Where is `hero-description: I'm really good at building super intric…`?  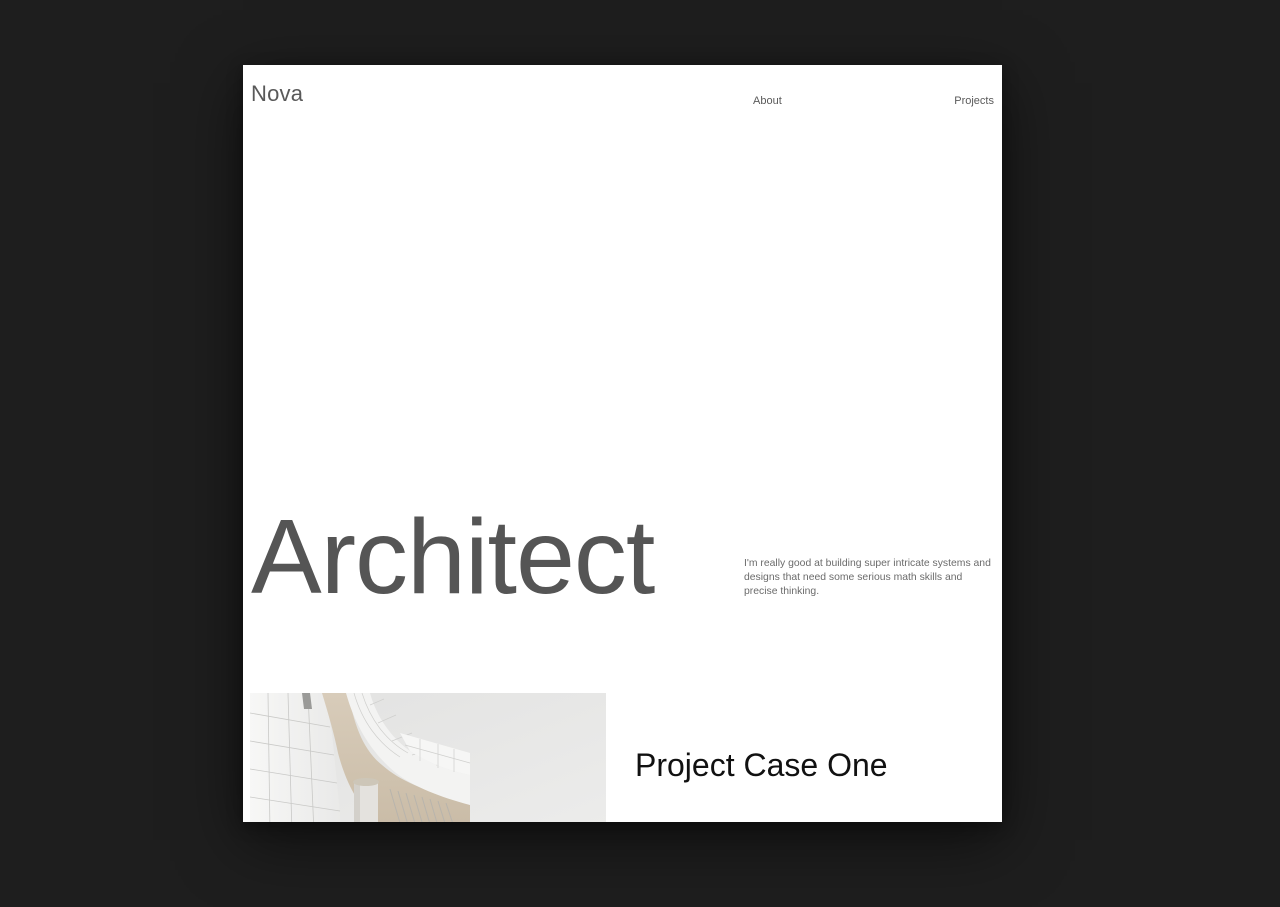
hero-description: I'm really good at building super intric… is located at coordinates (867, 577).